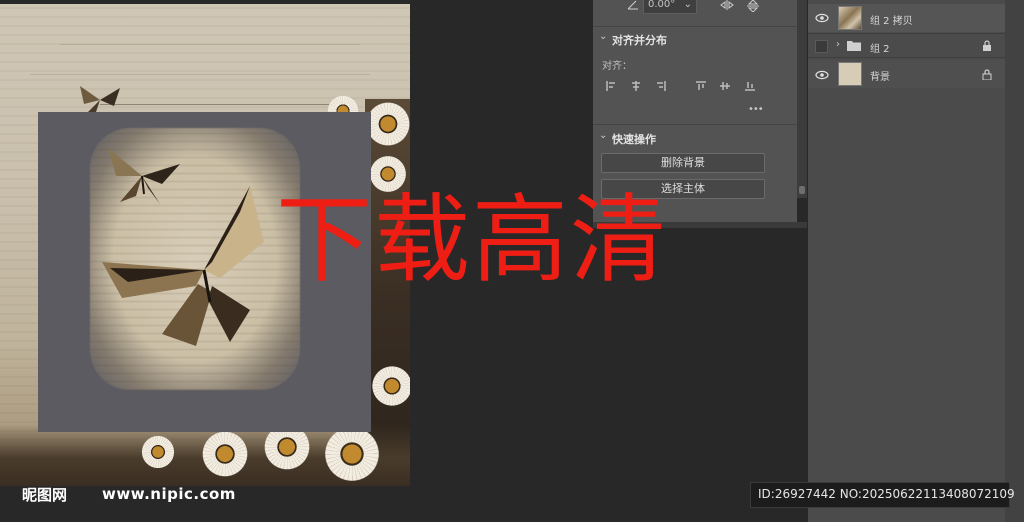 The width and height of the screenshot is (1024, 522). What do you see at coordinates (891, 21) in the screenshot?
I see `layer-name: 组 2 拷贝` at bounding box center [891, 21].